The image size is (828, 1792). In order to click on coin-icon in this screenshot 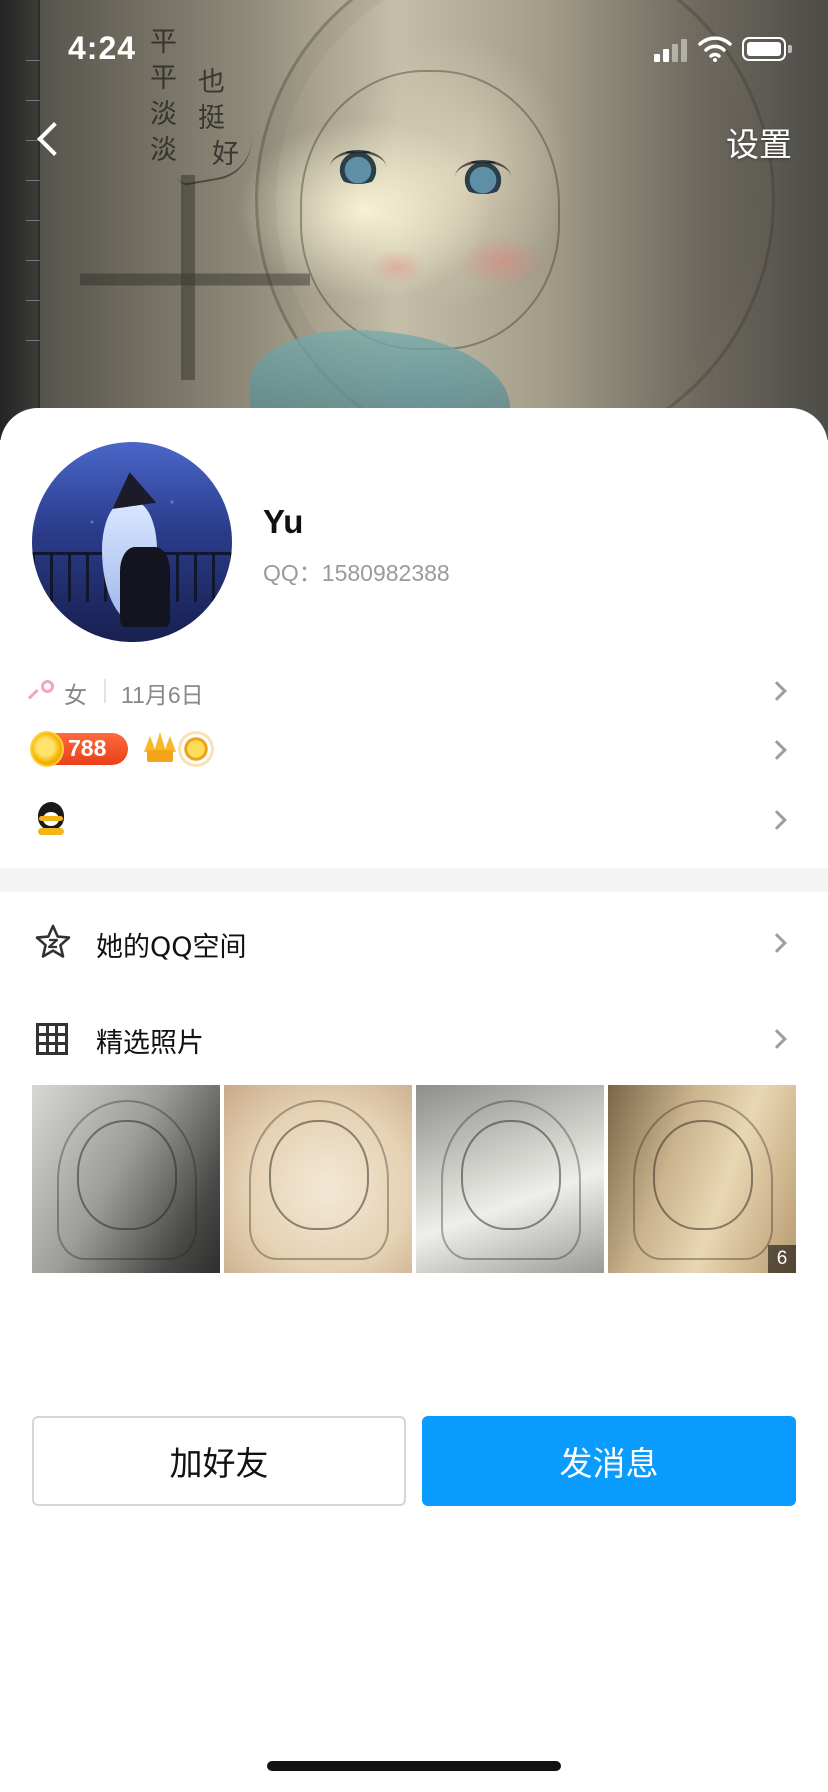, I will do `click(47, 749)`.